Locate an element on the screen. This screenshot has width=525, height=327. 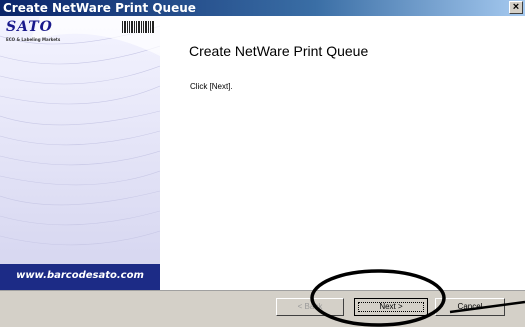
close-icon: × is located at coordinates (516, 7).